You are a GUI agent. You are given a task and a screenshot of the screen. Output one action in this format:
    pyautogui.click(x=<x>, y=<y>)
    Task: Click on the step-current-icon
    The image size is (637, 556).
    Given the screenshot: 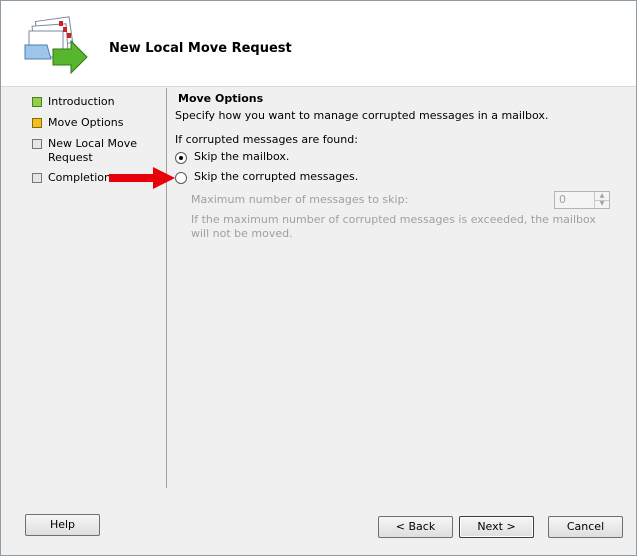 What is the action you would take?
    pyautogui.click(x=37, y=123)
    